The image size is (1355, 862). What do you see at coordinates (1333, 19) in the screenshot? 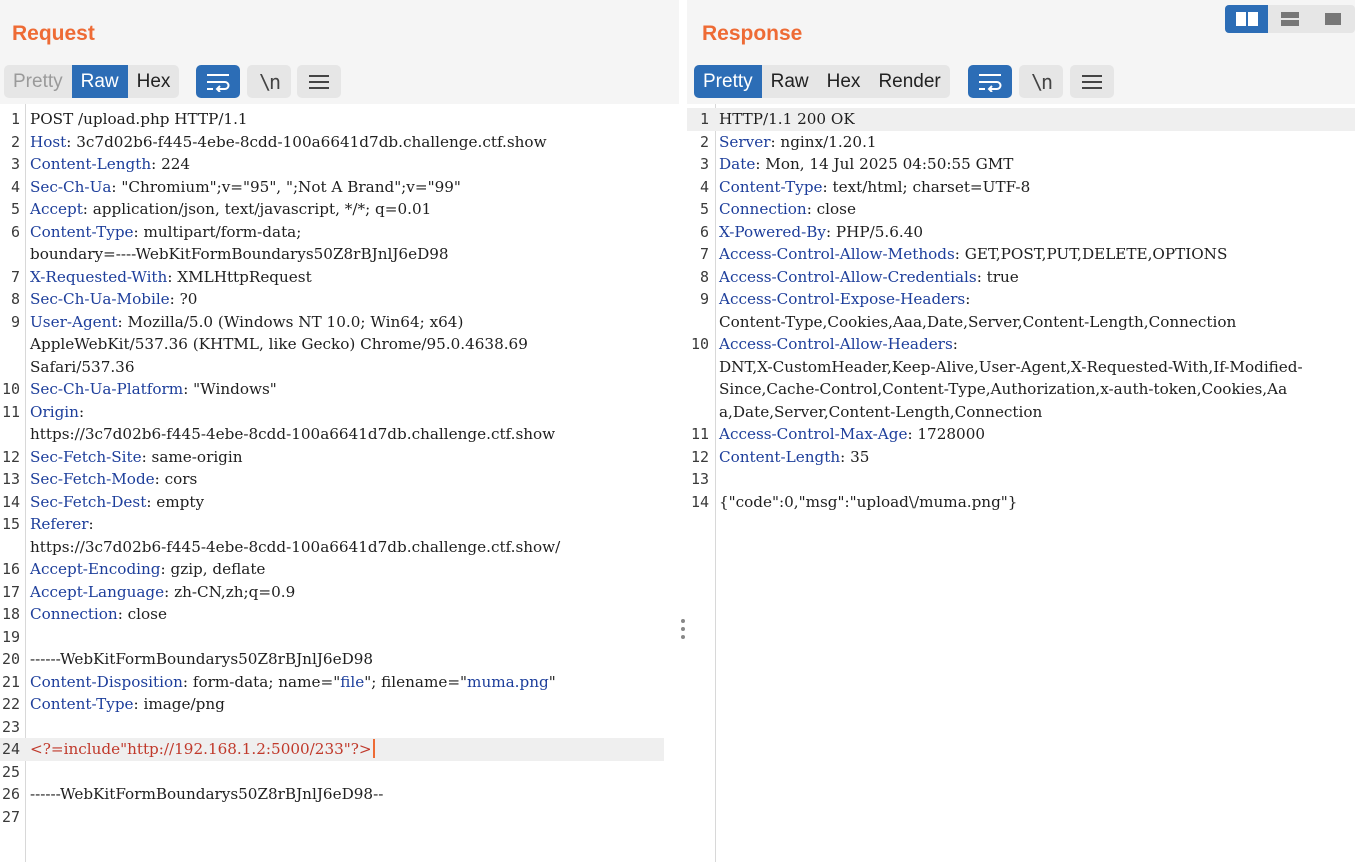
I see `single-pane-button` at bounding box center [1333, 19].